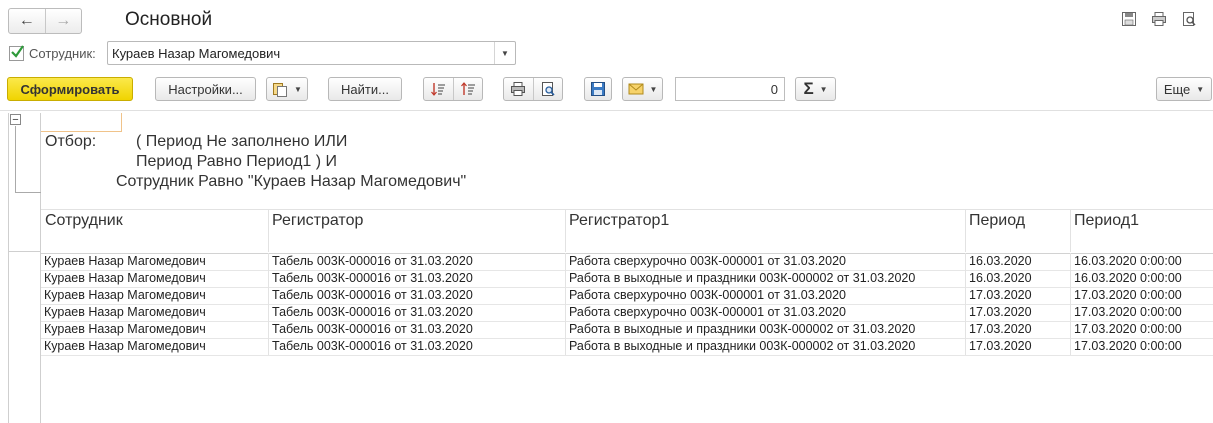 The height and width of the screenshot is (423, 1213). I want to click on print-button, so click(519, 89).